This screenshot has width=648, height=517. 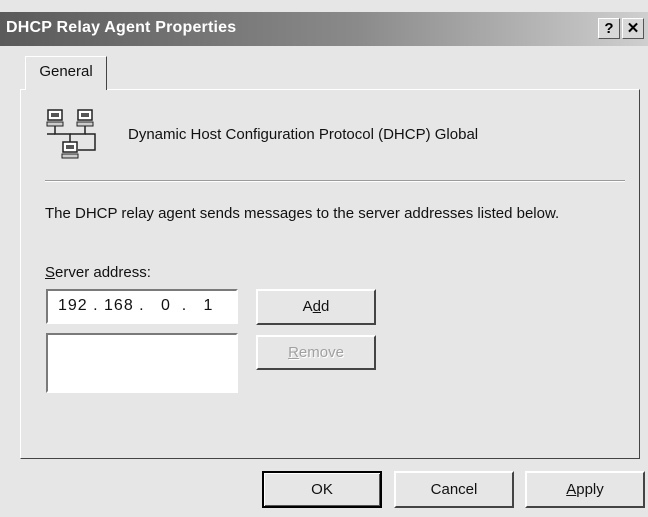 I want to click on network-computers-icon, so click(x=71, y=134).